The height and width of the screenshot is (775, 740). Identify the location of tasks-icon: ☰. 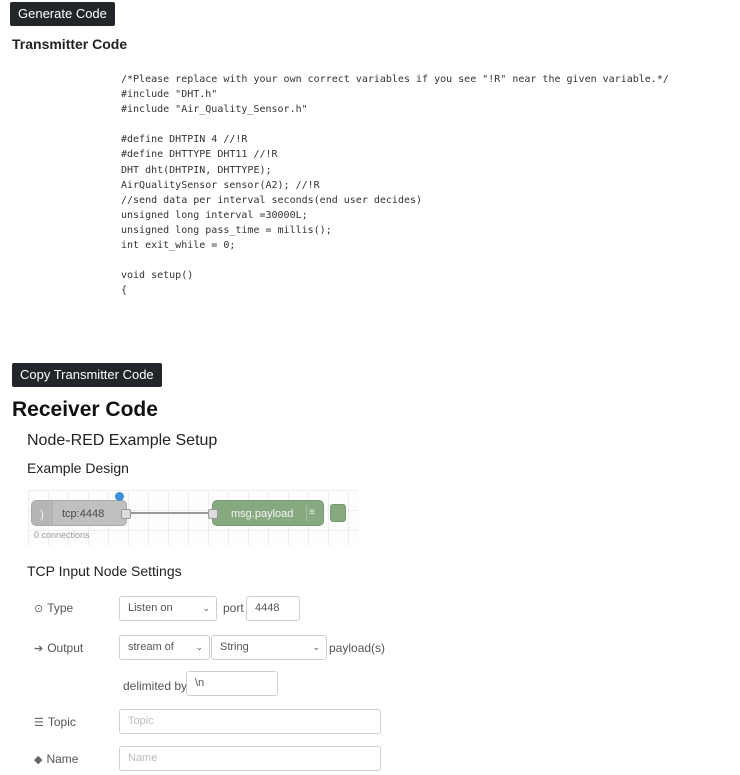
(39, 723).